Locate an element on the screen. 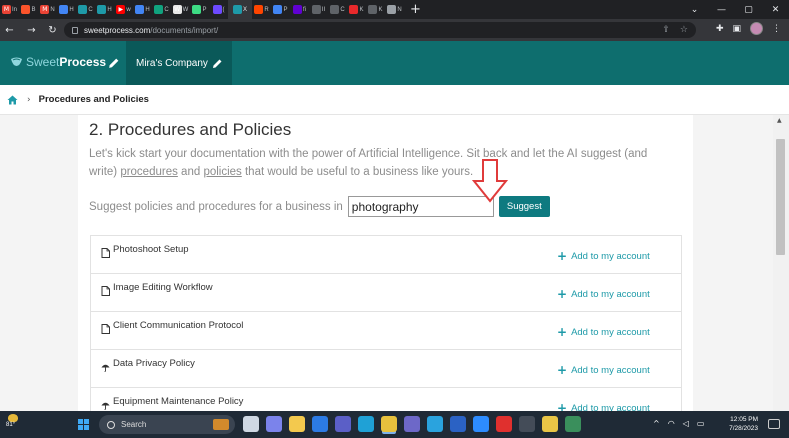 Image resolution: width=789 pixels, height=438 pixels. browser-tab: II is located at coordinates (318, 9).